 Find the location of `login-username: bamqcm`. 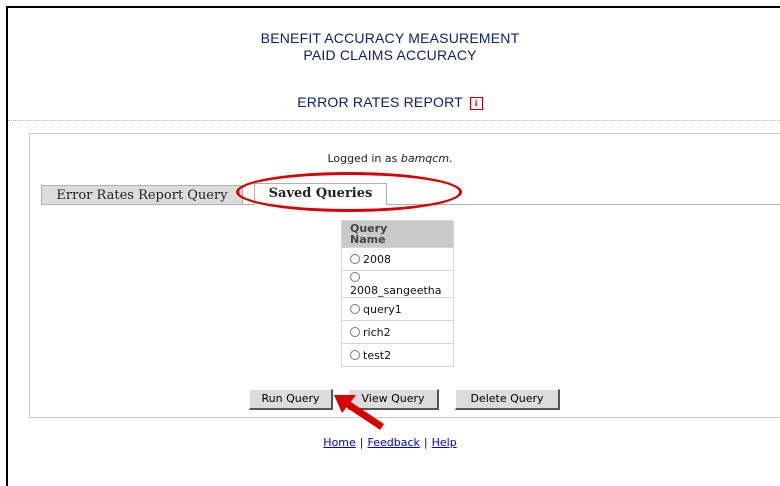

login-username: bamqcm is located at coordinates (425, 158).